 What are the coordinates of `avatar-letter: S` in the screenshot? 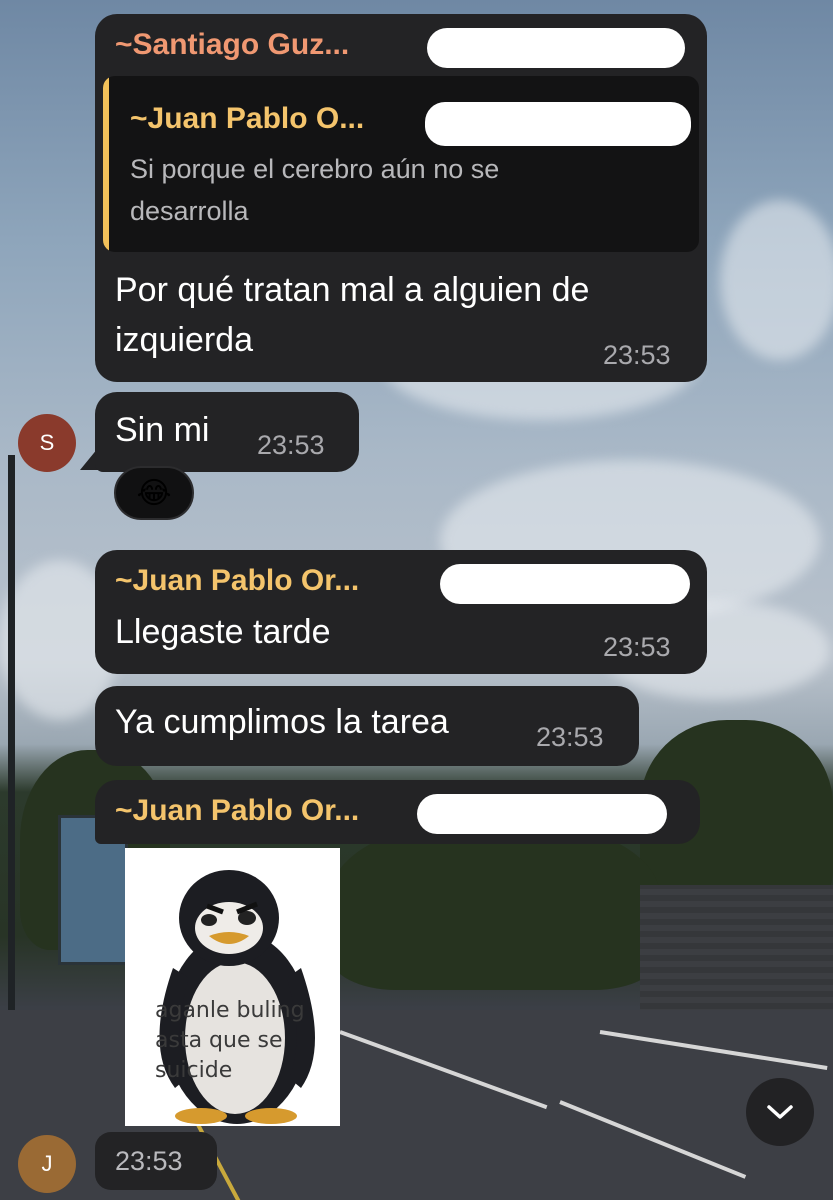 It's located at (47, 442).